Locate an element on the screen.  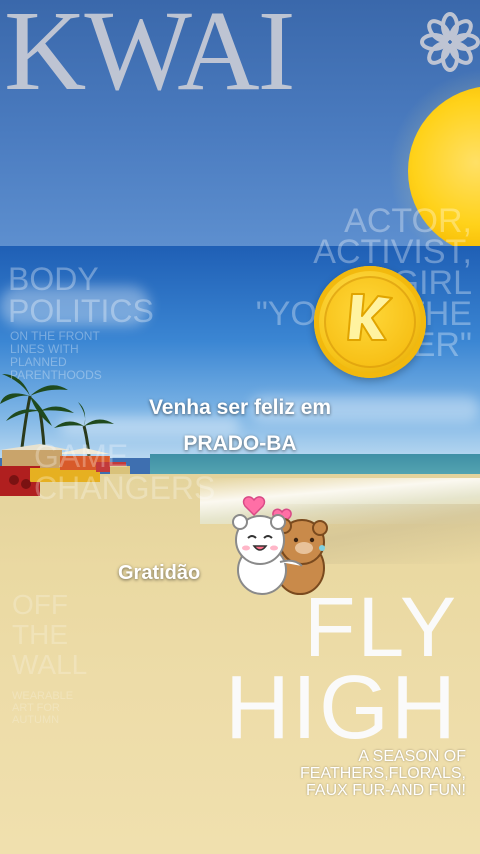
sticker-caption: Gratidão is located at coordinates (159, 573).